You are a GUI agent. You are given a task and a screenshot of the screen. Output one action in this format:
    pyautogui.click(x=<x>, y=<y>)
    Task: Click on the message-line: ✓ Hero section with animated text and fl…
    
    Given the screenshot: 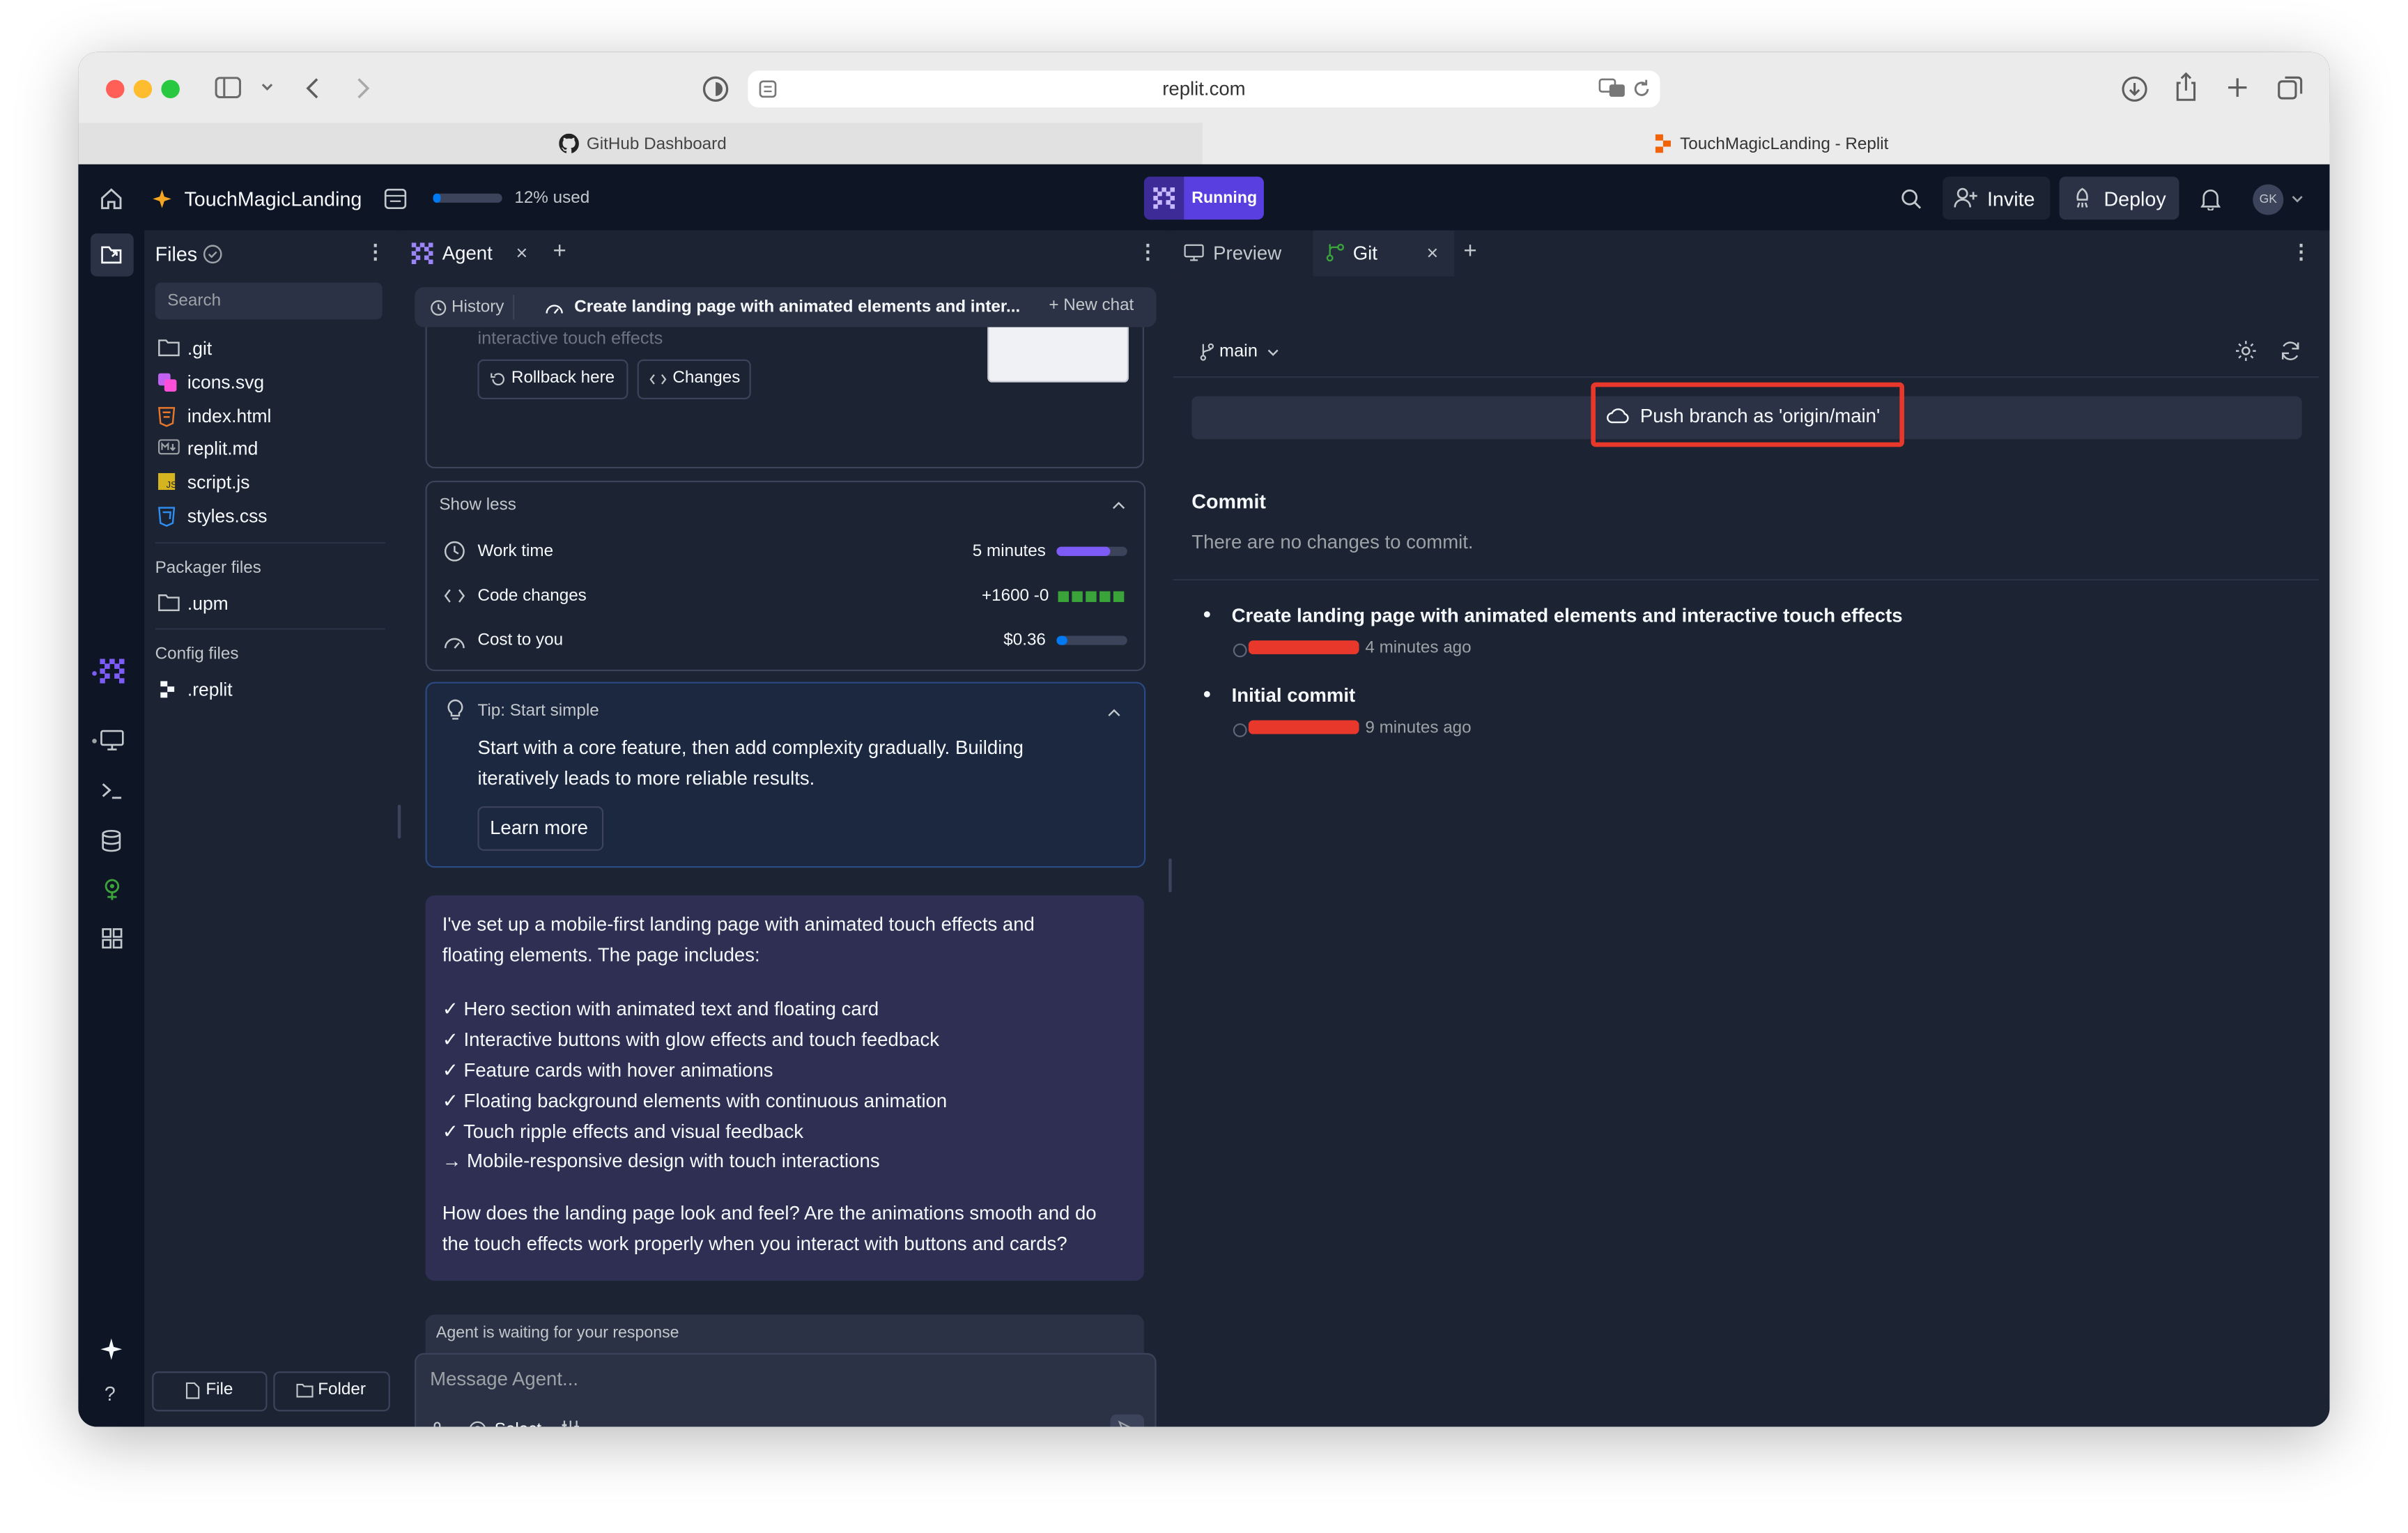 What is the action you would take?
    pyautogui.click(x=660, y=1009)
    